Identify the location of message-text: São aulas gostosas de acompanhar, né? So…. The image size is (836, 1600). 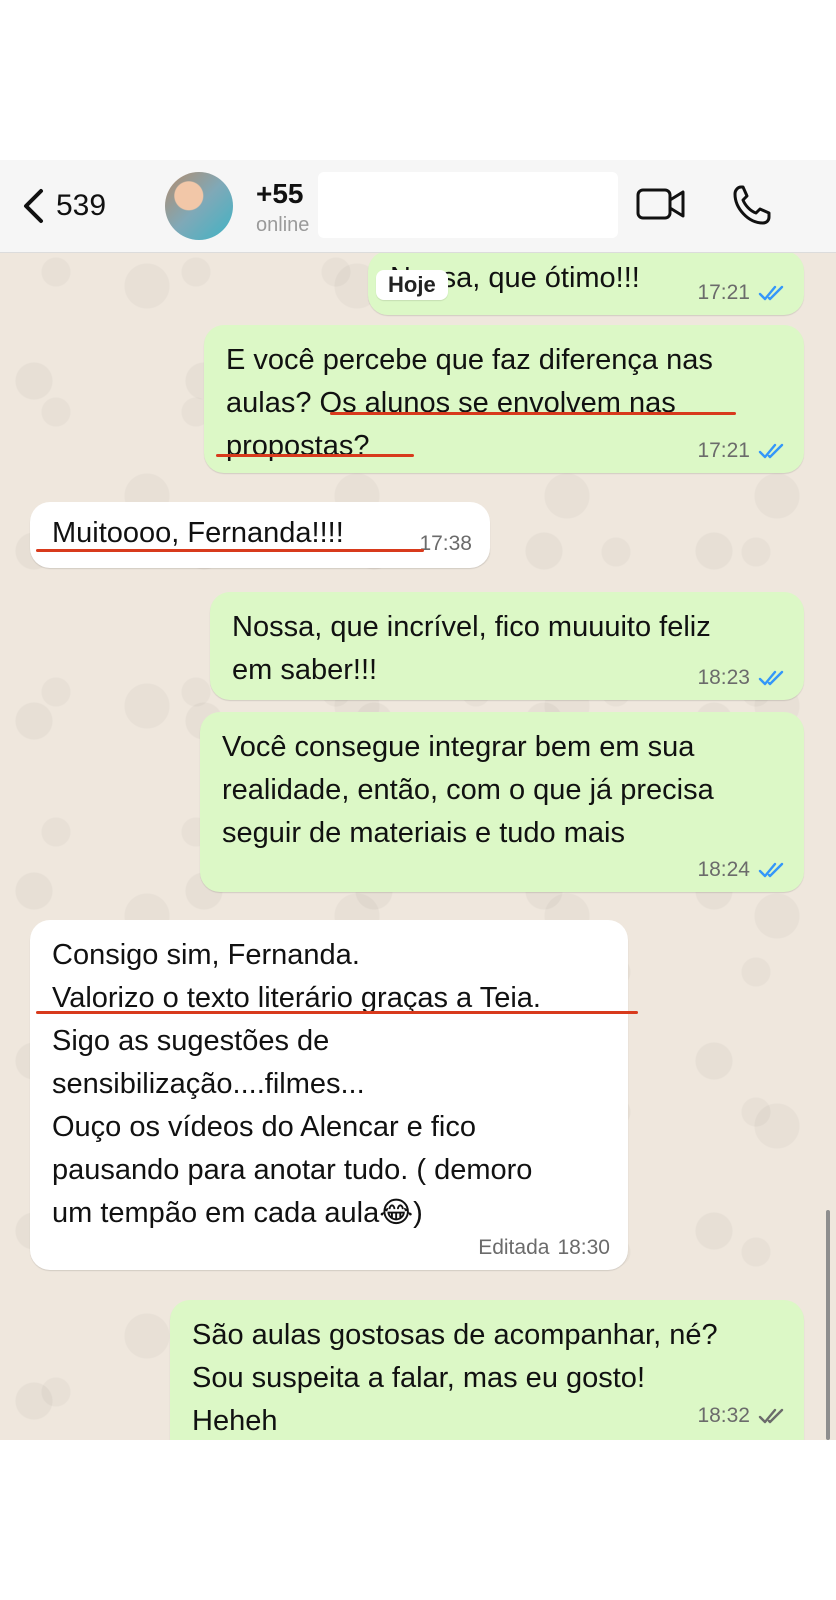
(455, 1378).